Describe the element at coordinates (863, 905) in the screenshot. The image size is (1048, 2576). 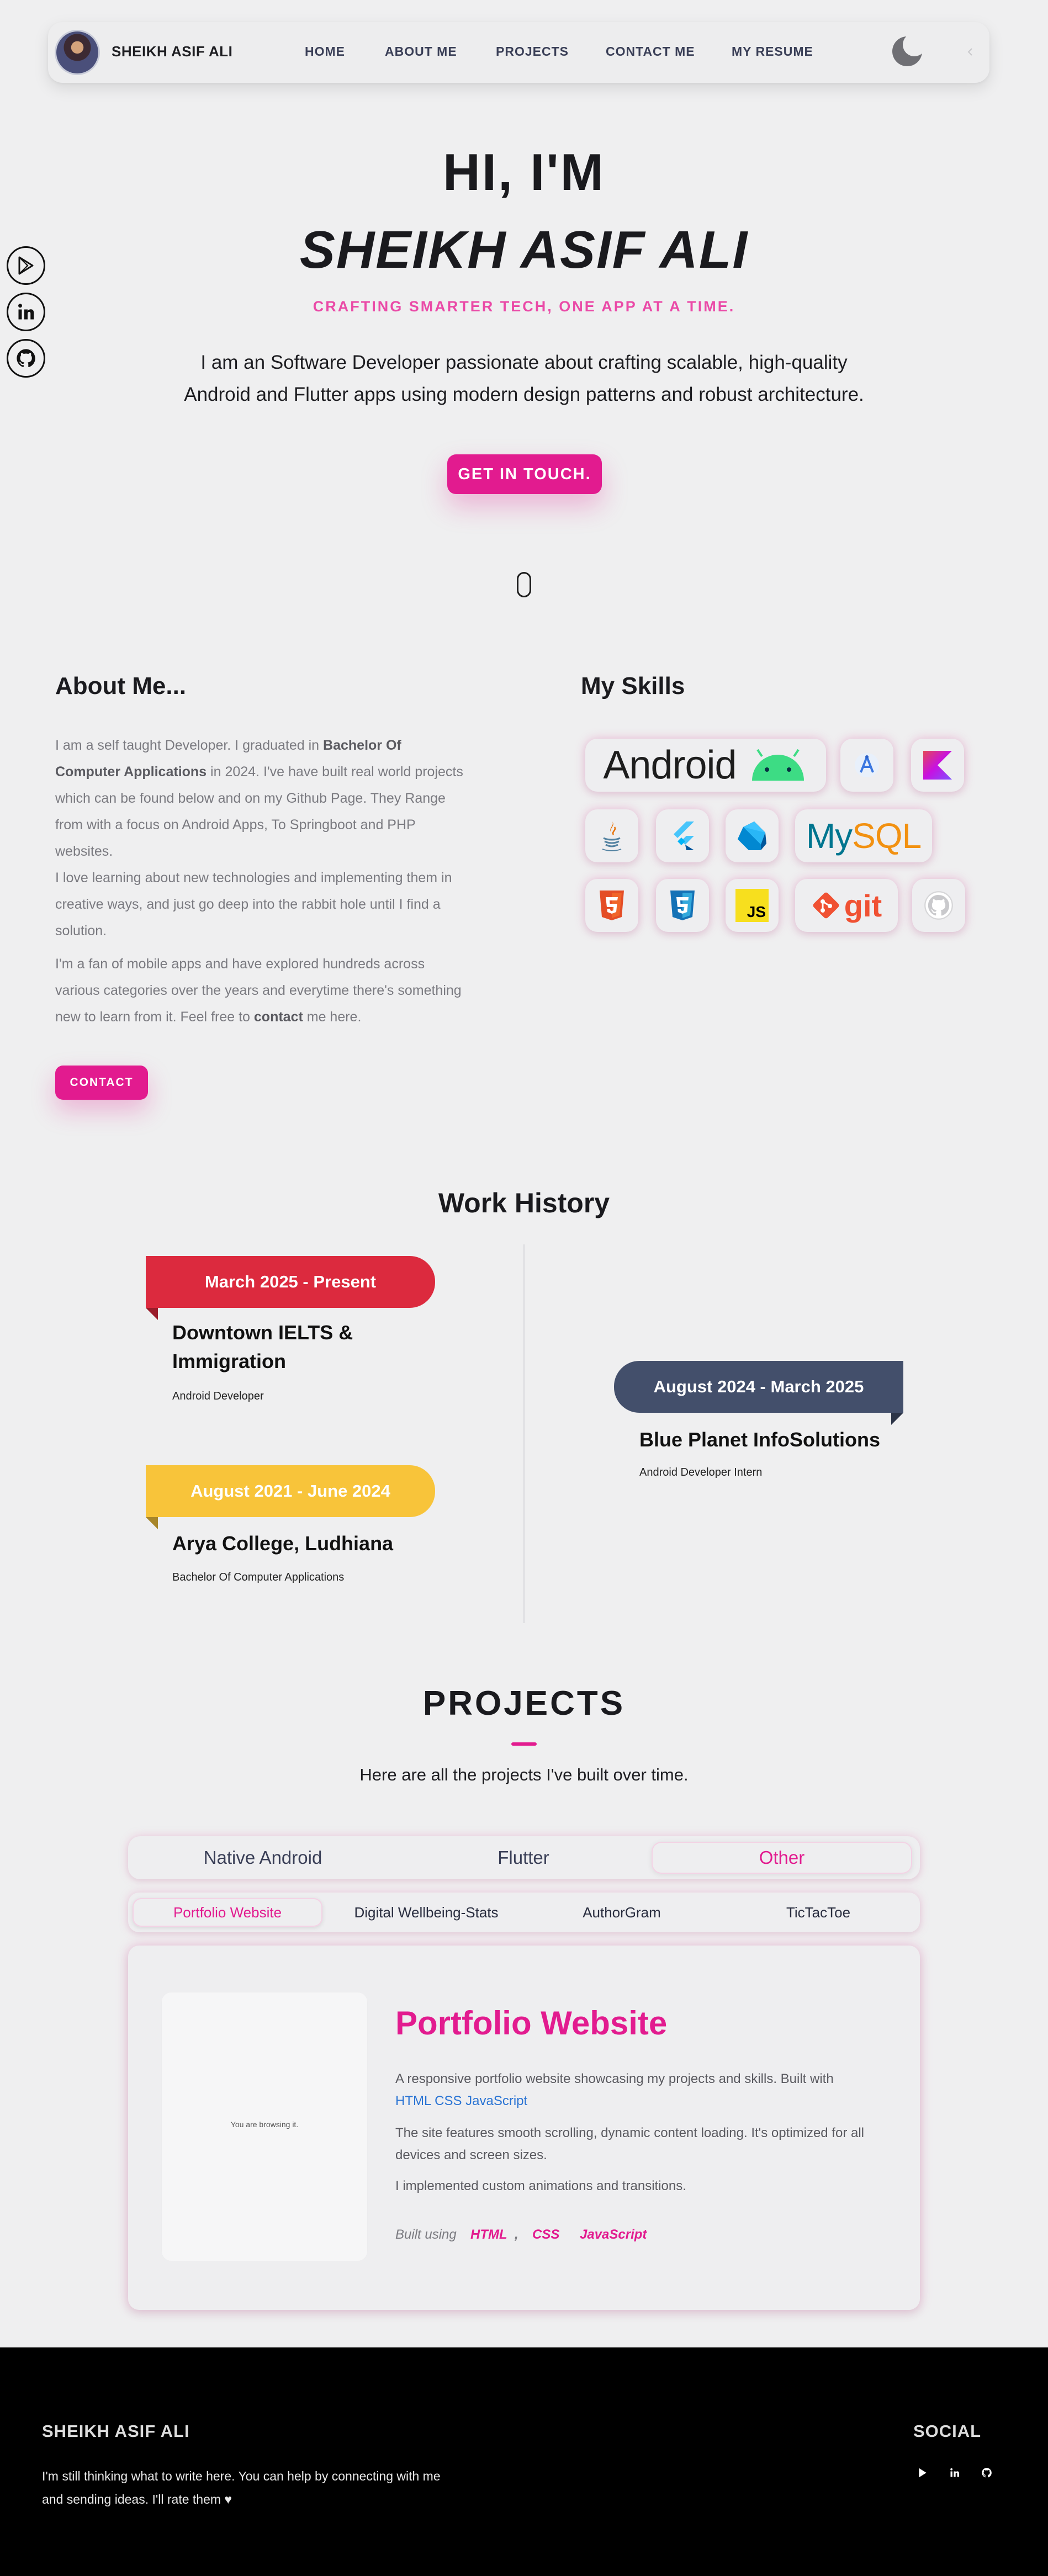
I see `git-label: git` at that location.